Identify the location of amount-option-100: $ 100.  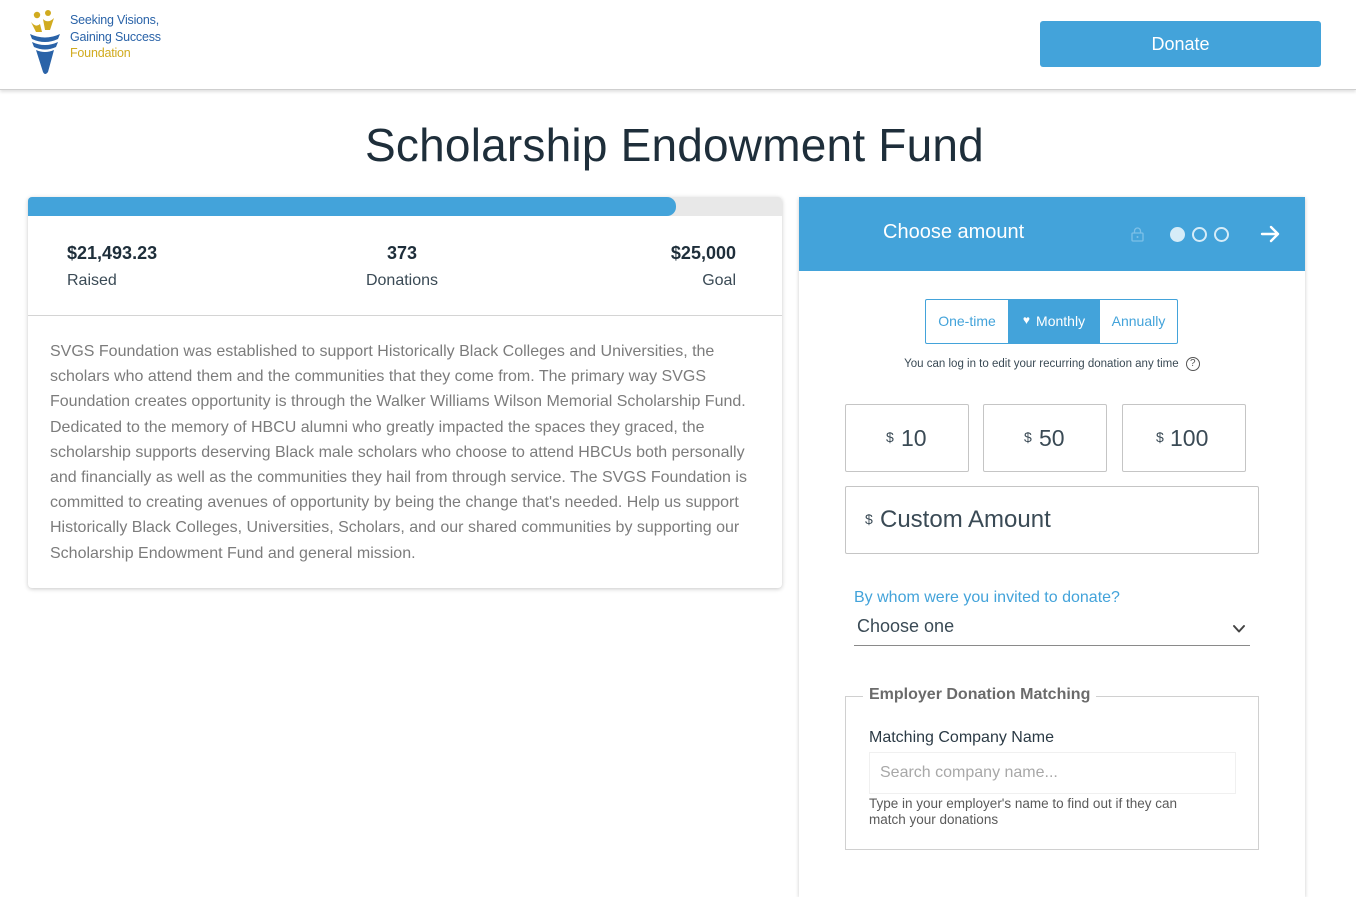
(1184, 438).